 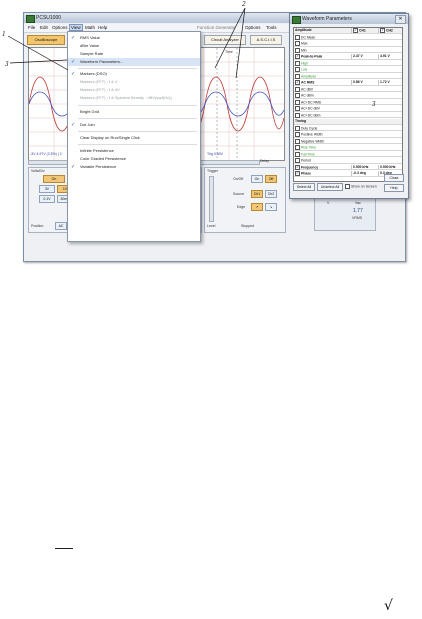 I want to click on sqrt-symbol: √, so click(x=388, y=606).